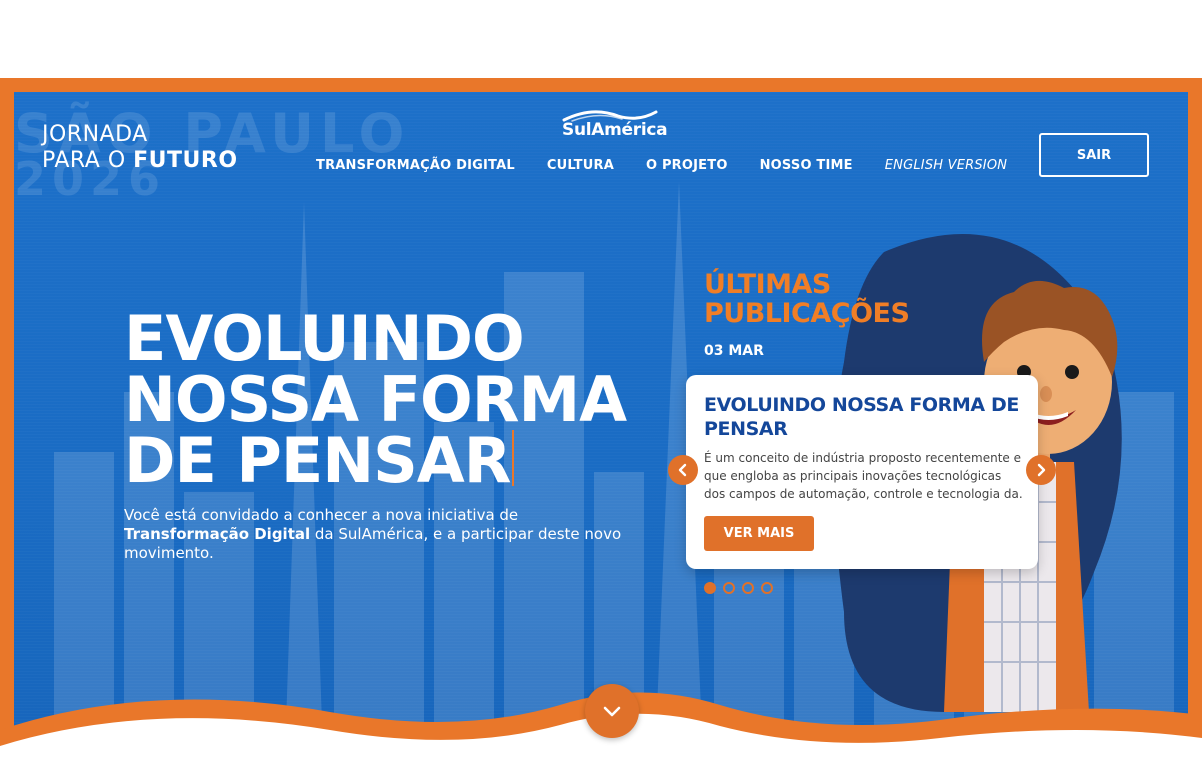 The height and width of the screenshot is (780, 1202). What do you see at coordinates (615, 130) in the screenshot?
I see `logo-text: SulAmérica` at bounding box center [615, 130].